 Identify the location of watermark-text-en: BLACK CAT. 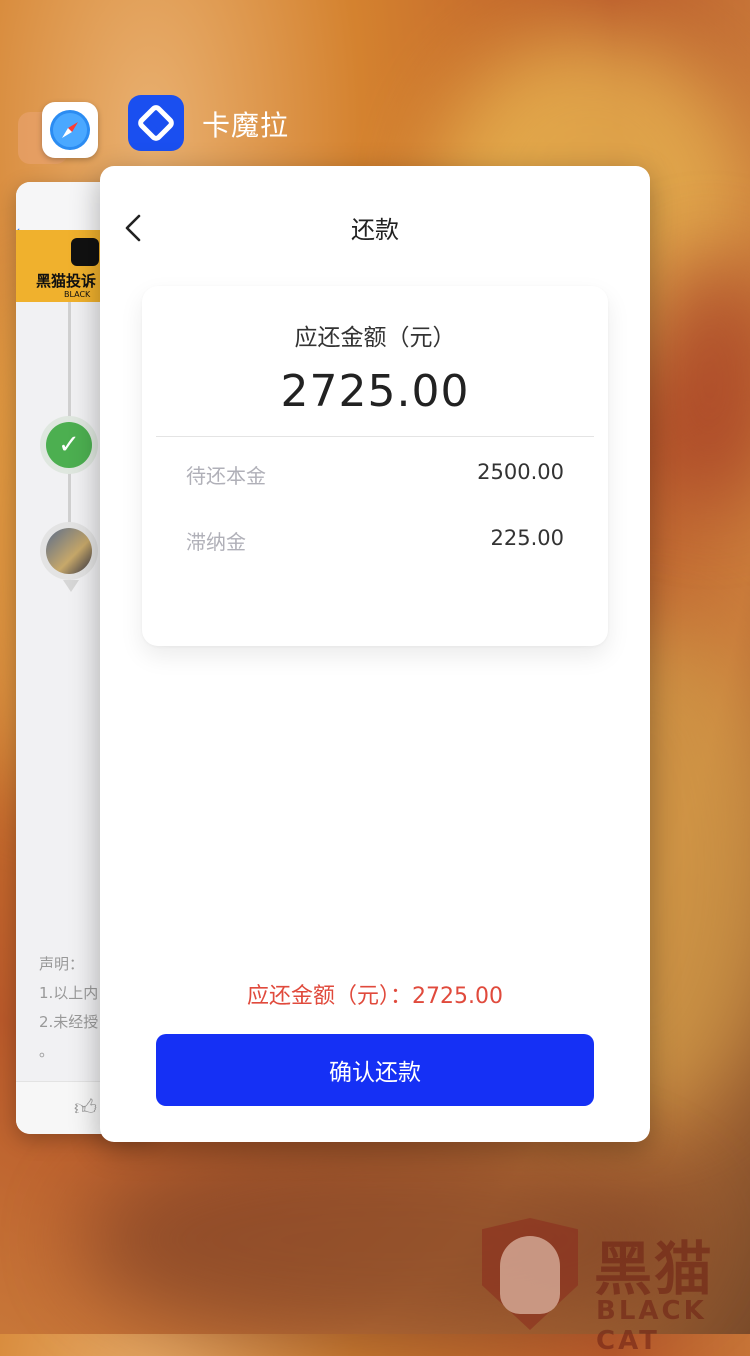
(651, 1326).